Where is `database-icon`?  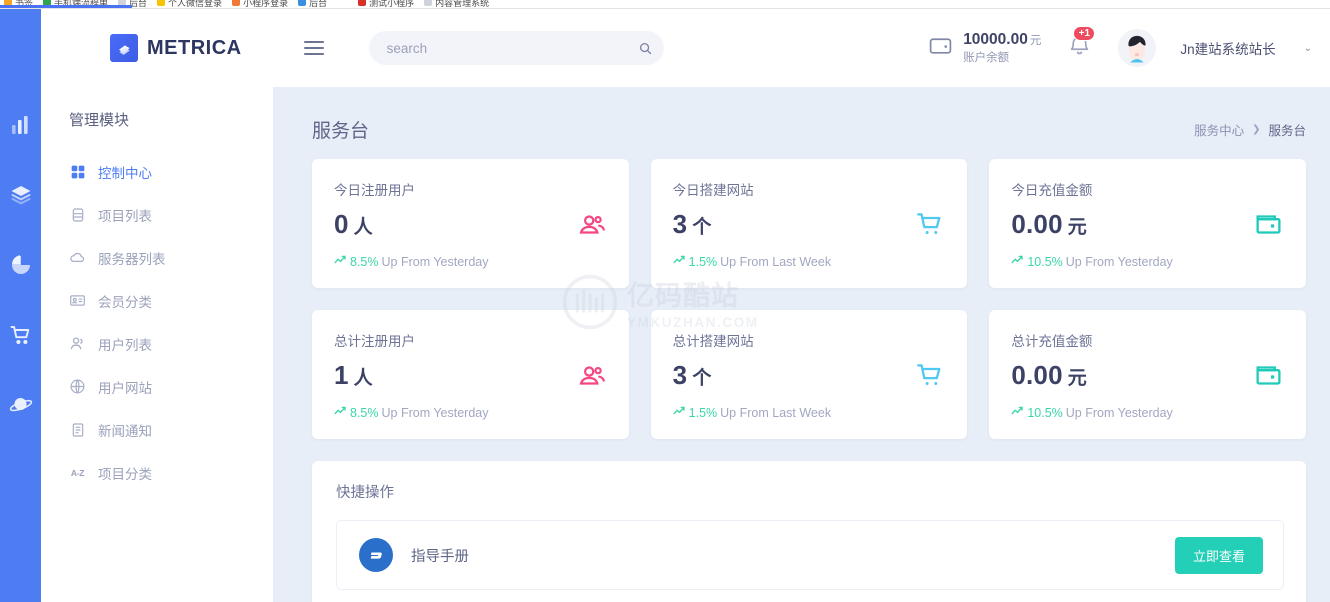 database-icon is located at coordinates (77, 214).